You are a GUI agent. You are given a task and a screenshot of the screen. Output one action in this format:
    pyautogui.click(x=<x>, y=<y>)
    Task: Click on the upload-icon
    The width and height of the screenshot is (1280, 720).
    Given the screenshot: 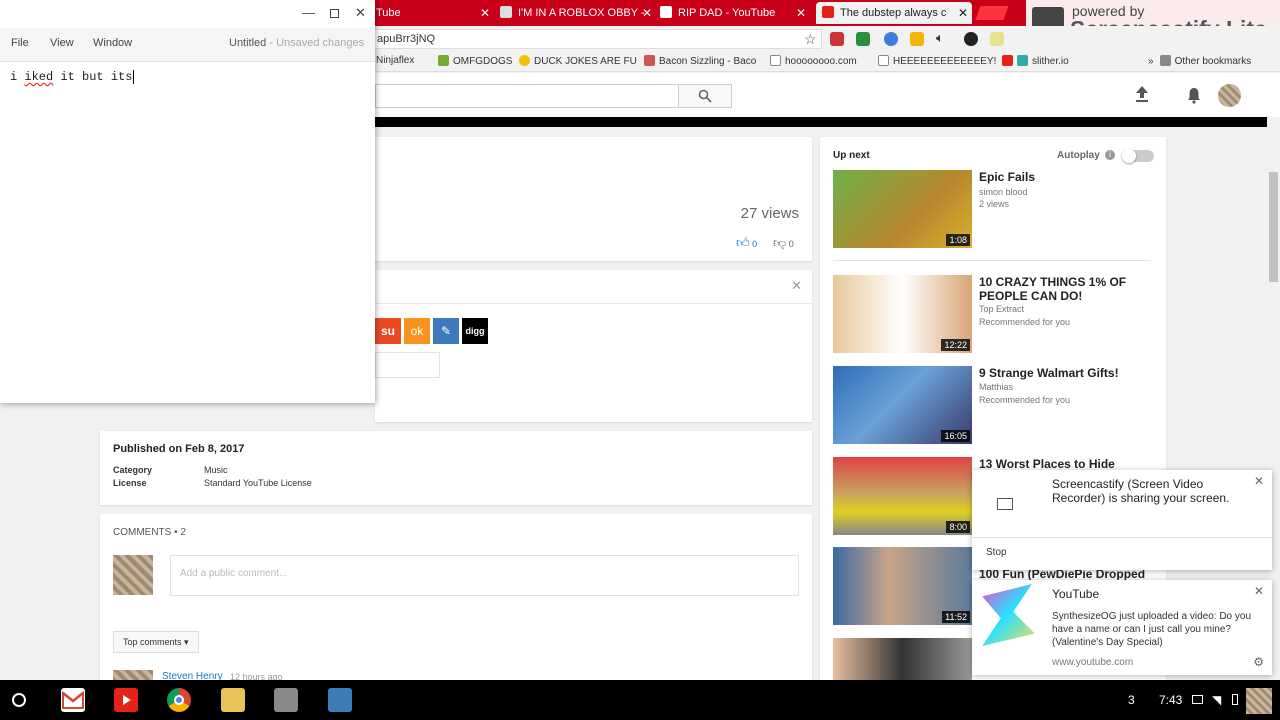 What is the action you would take?
    pyautogui.click(x=1142, y=95)
    